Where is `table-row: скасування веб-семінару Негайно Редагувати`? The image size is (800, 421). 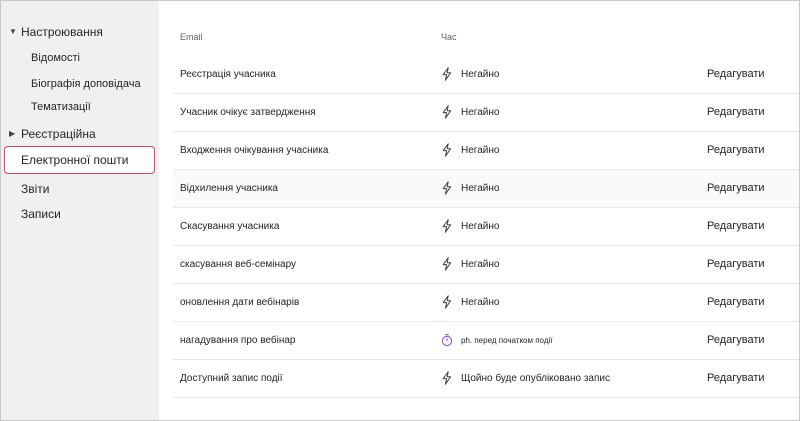 table-row: скасування веб-семінару Негайно Редагувати is located at coordinates (486, 265).